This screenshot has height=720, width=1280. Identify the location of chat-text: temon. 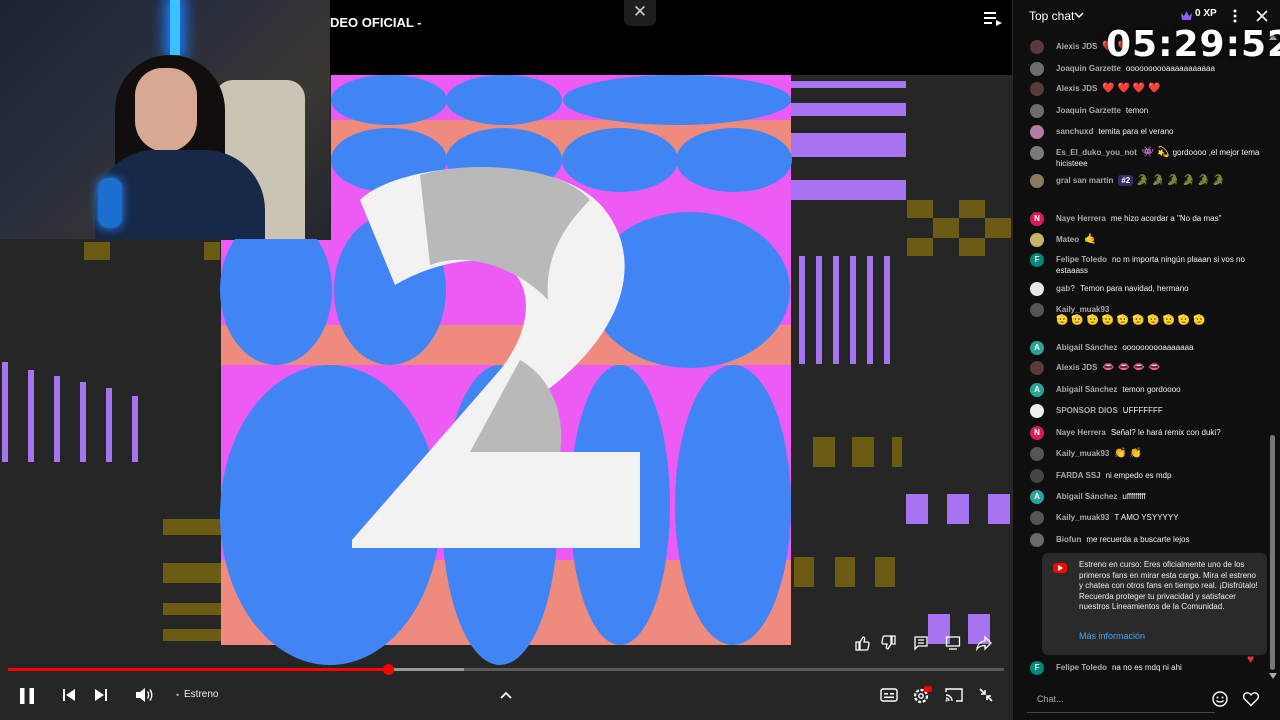
(1137, 110).